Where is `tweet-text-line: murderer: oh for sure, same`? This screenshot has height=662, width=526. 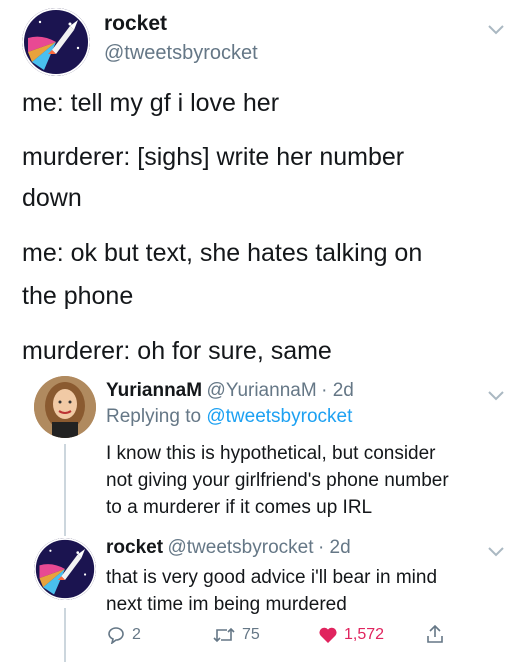 tweet-text-line: murderer: oh for sure, same is located at coordinates (177, 351).